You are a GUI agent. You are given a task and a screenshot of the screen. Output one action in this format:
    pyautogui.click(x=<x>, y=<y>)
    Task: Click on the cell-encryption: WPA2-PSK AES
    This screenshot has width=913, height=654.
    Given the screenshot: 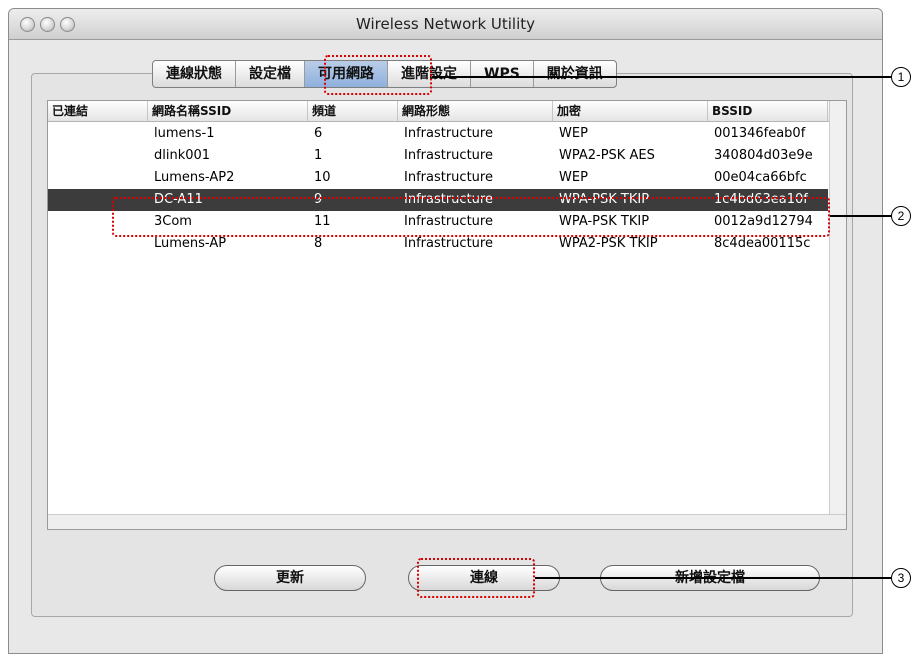 What is the action you would take?
    pyautogui.click(x=607, y=155)
    